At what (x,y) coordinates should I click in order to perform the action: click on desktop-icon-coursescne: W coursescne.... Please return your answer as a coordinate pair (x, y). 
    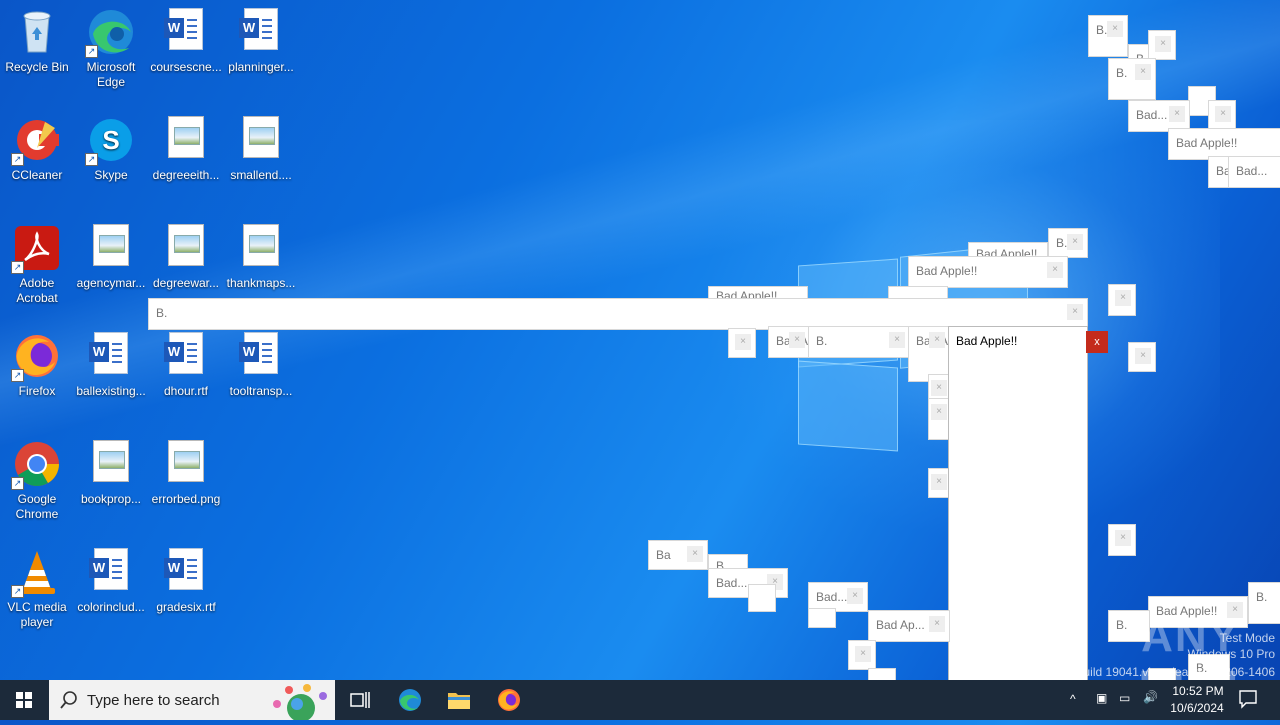
    Looking at the image, I should click on (186, 38).